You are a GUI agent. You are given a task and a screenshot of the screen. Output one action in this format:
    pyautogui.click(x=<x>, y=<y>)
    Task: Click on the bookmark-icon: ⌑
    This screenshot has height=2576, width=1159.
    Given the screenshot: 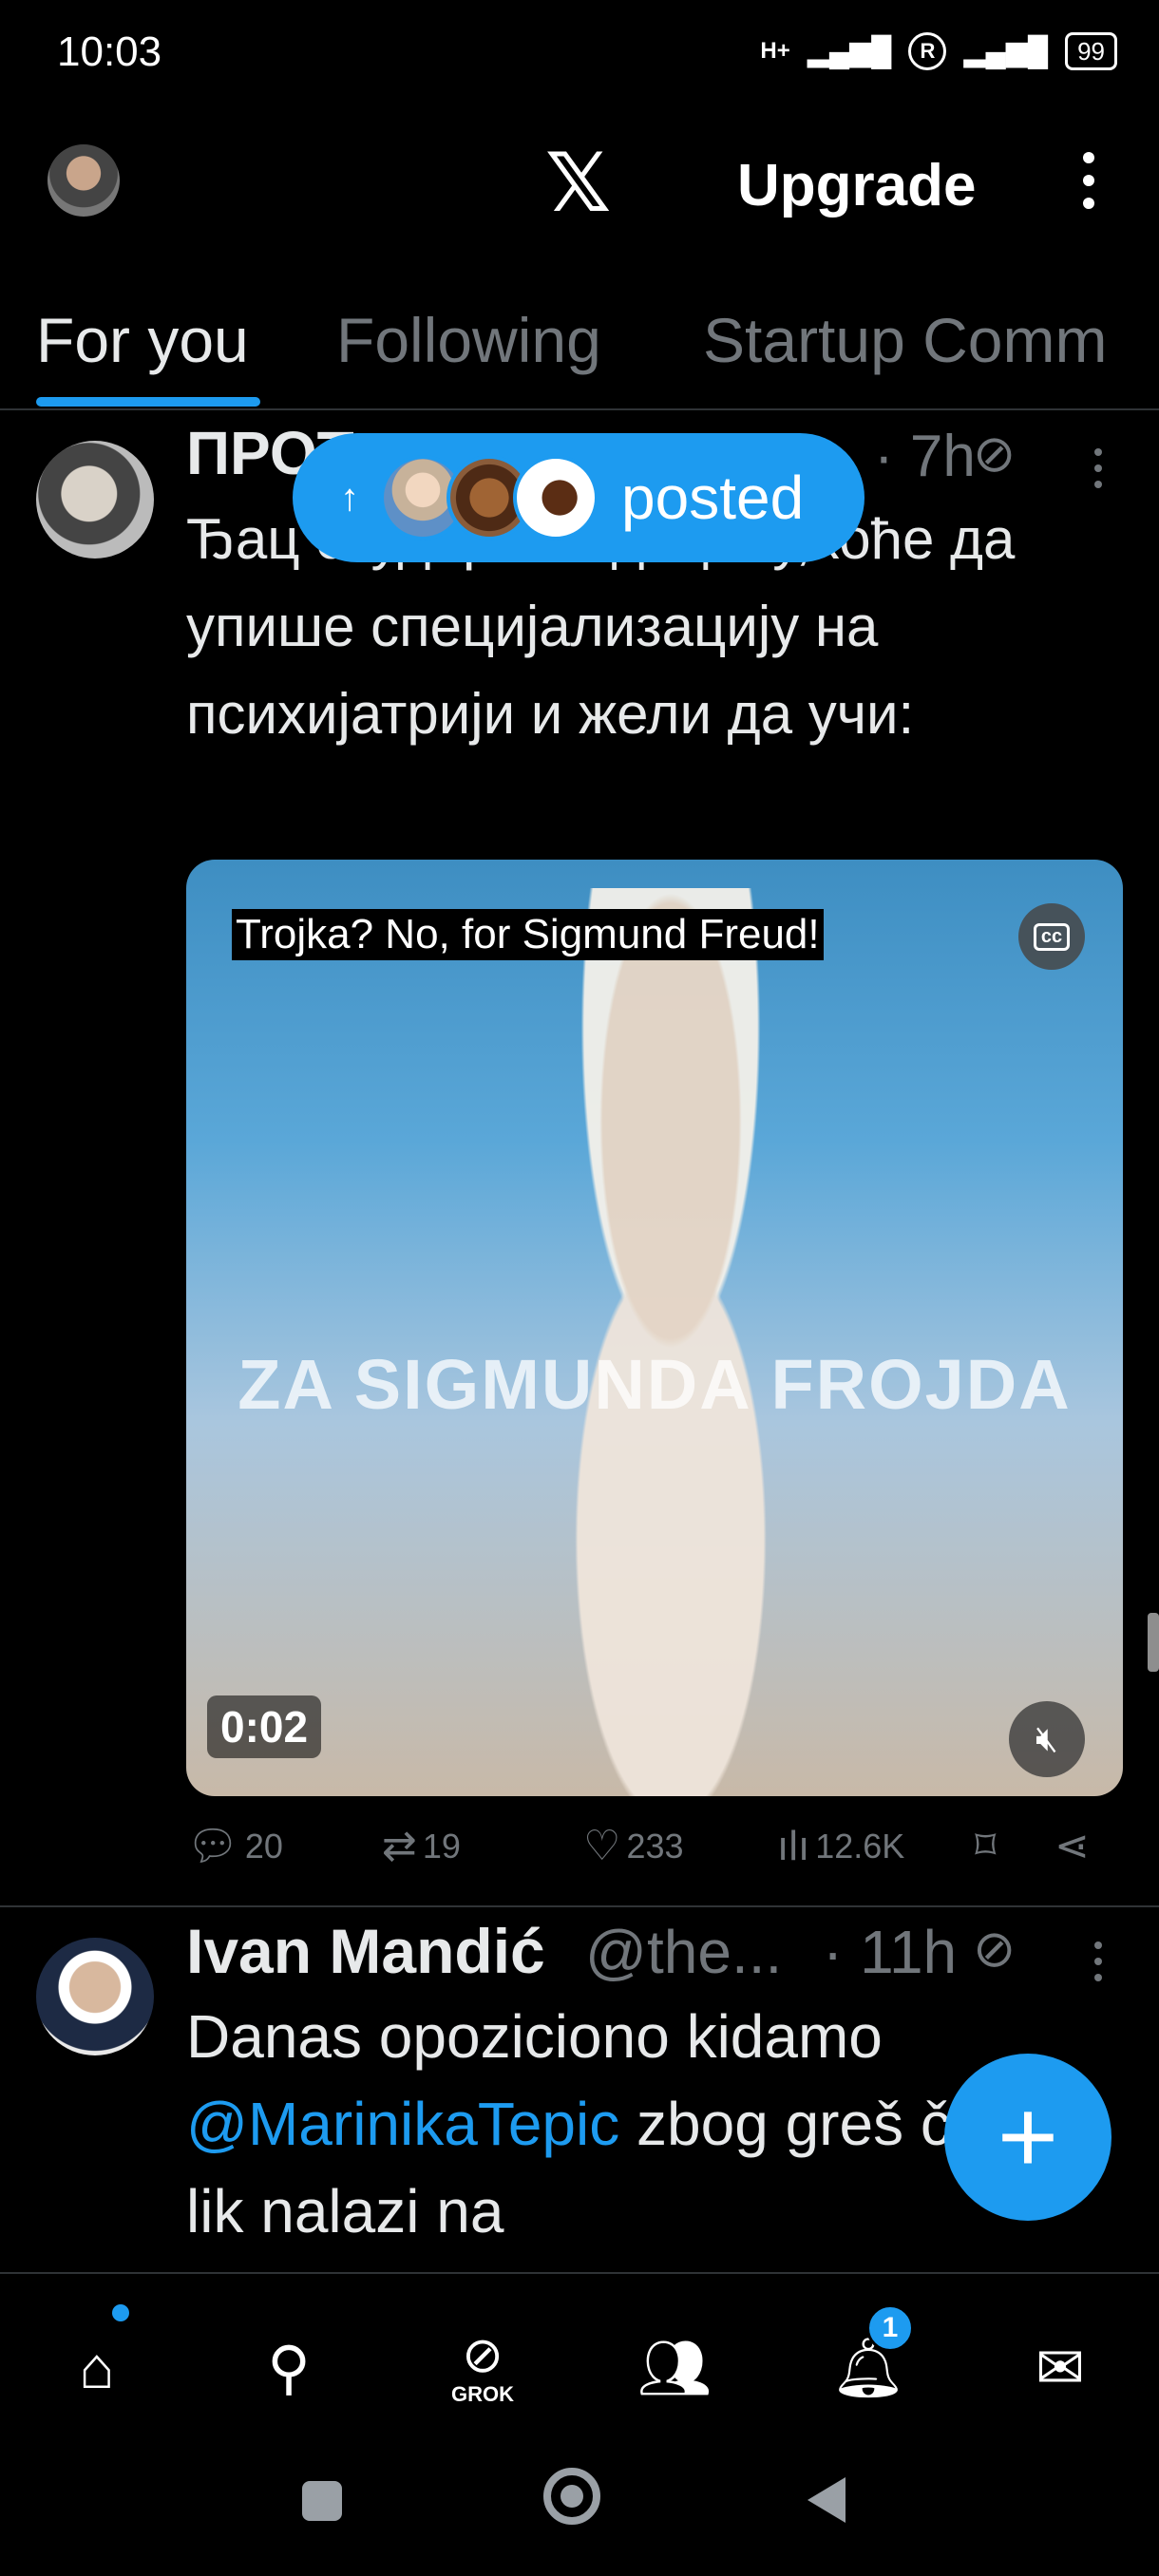 What is the action you would take?
    pyautogui.click(x=986, y=1846)
    